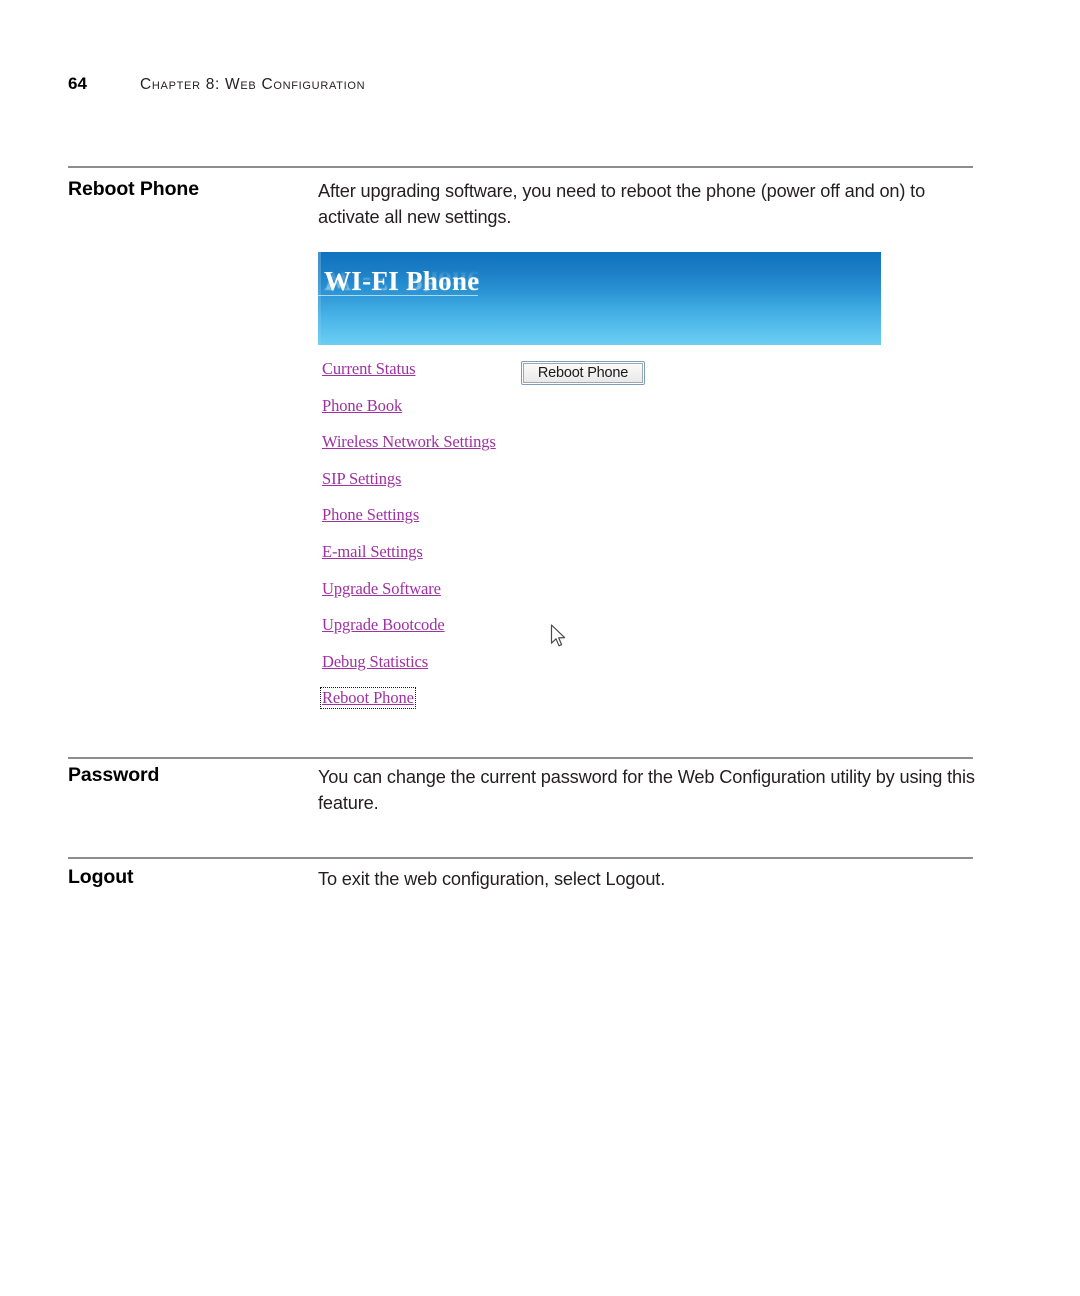  Describe the element at coordinates (599, 298) in the screenshot. I see `wifi-phone-banner: WI-FI Phone WI-FI Phone` at that location.